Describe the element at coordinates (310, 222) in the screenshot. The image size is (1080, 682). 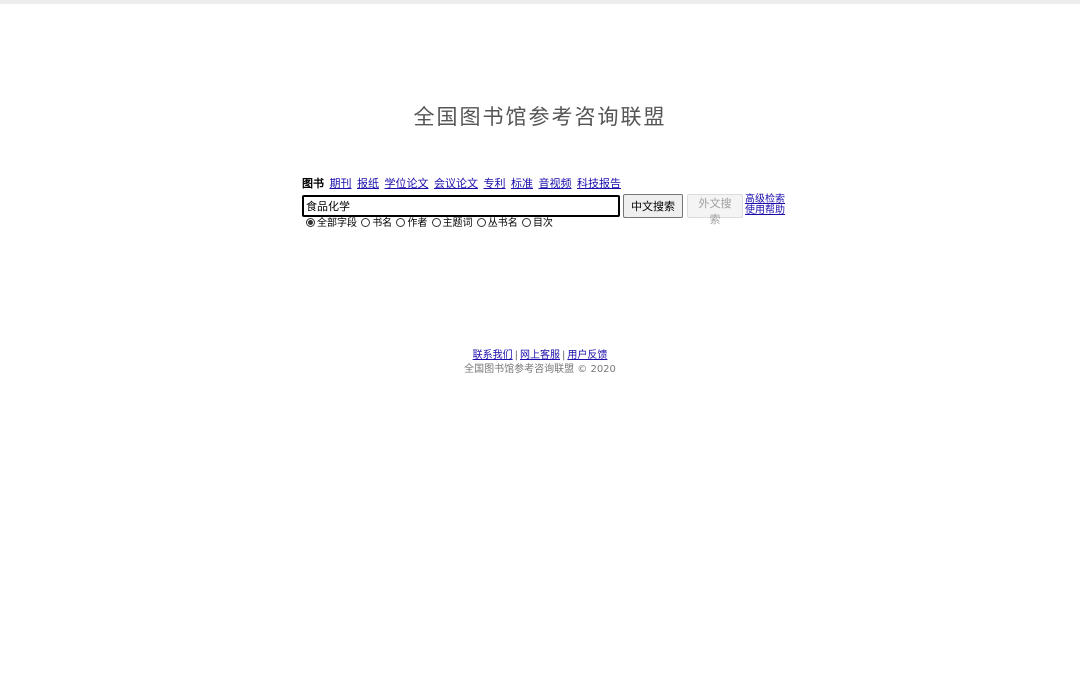
I see `radio-checked-icon` at that location.